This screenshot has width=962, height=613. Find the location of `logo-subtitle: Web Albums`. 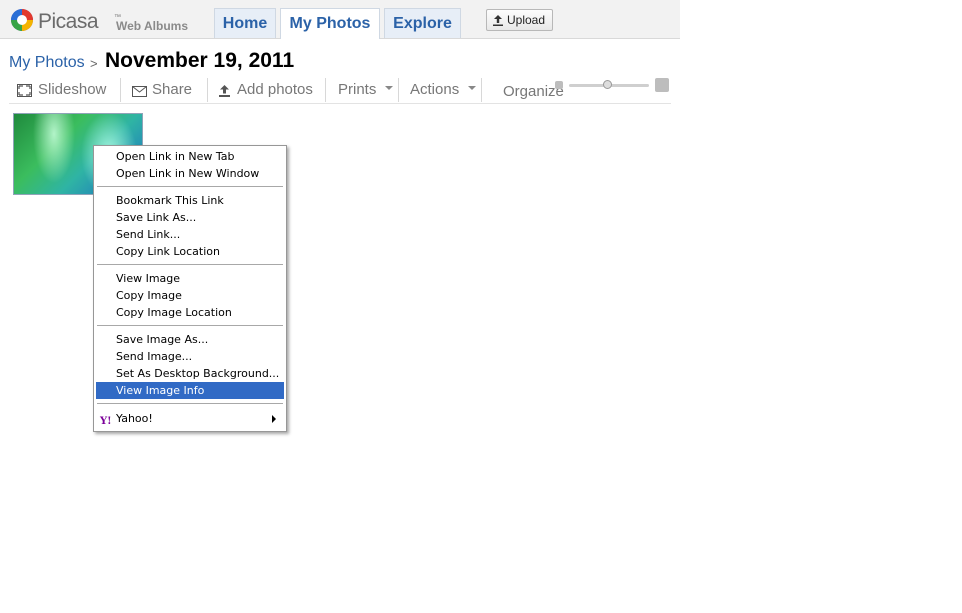

logo-subtitle: Web Albums is located at coordinates (152, 26).